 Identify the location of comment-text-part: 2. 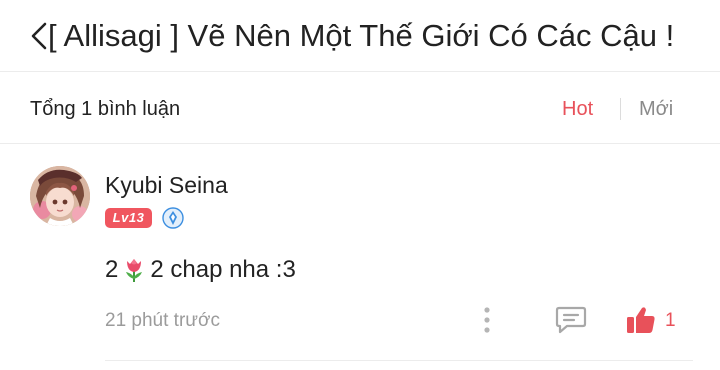
(112, 269).